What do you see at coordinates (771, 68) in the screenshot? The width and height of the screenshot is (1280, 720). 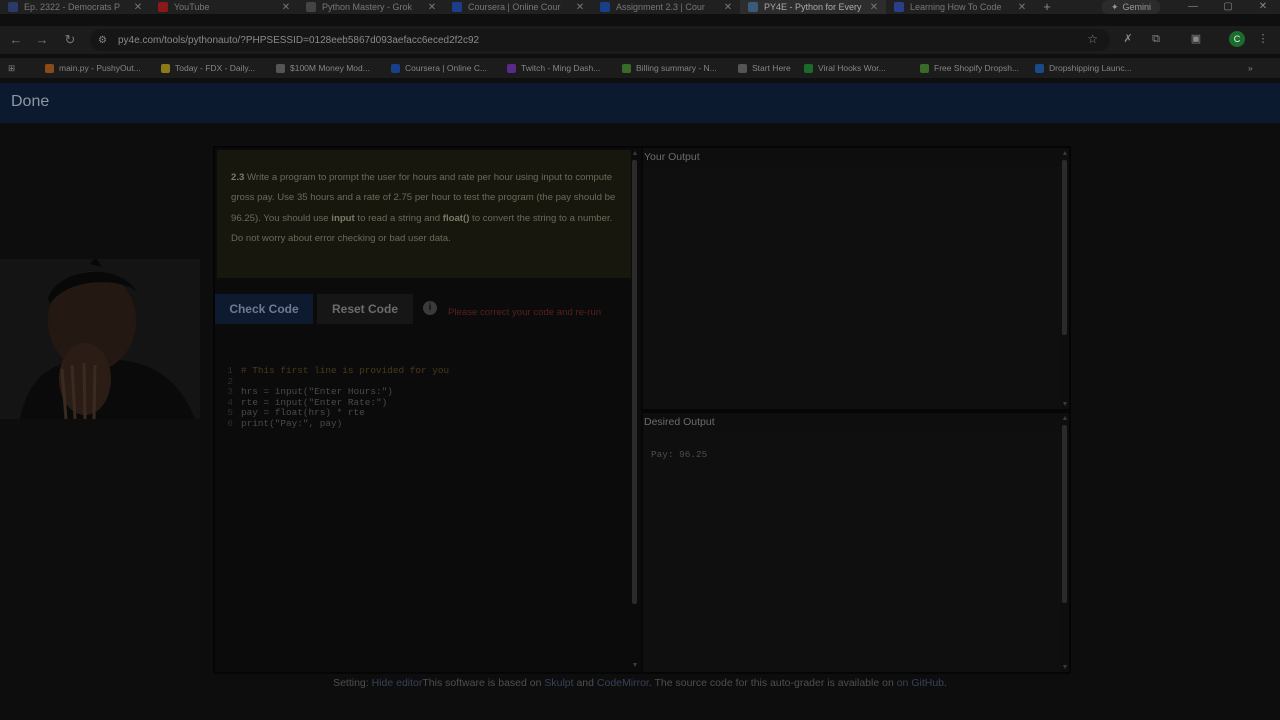 I see `bookmark-label: Start Here` at bounding box center [771, 68].